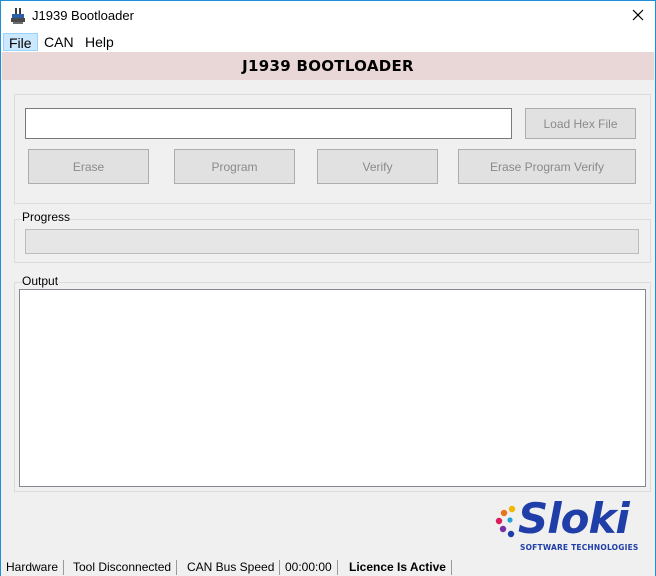 The height and width of the screenshot is (576, 656). Describe the element at coordinates (328, 16) in the screenshot. I see `title-bar: J1939 Bootloader` at that location.